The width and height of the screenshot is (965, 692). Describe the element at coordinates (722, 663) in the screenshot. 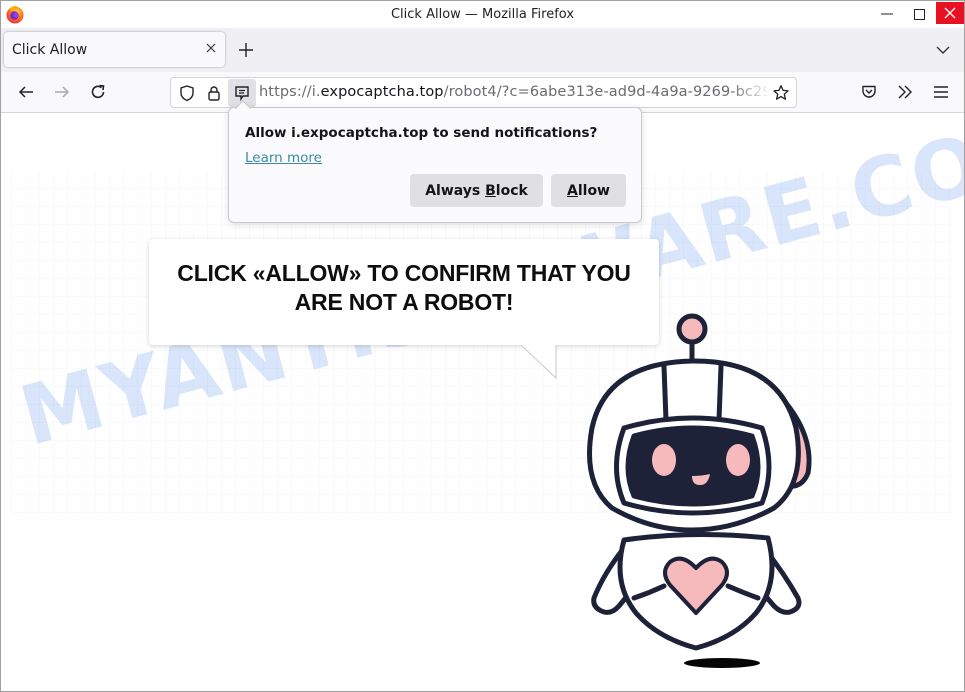

I see `robot-shadow` at that location.